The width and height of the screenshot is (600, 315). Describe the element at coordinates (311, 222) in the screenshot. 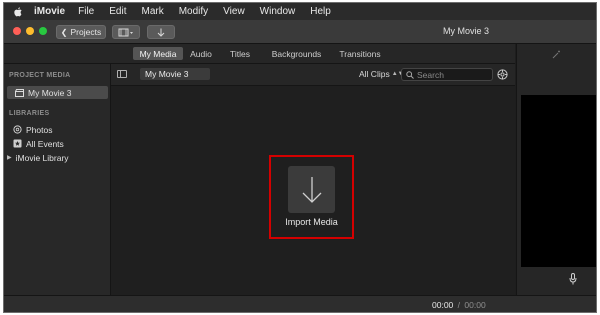

I see `import-media-label: Import Media` at that location.